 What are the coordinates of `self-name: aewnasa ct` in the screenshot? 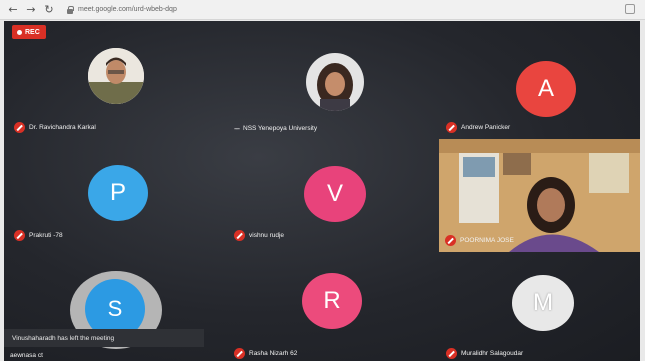 It's located at (26, 355).